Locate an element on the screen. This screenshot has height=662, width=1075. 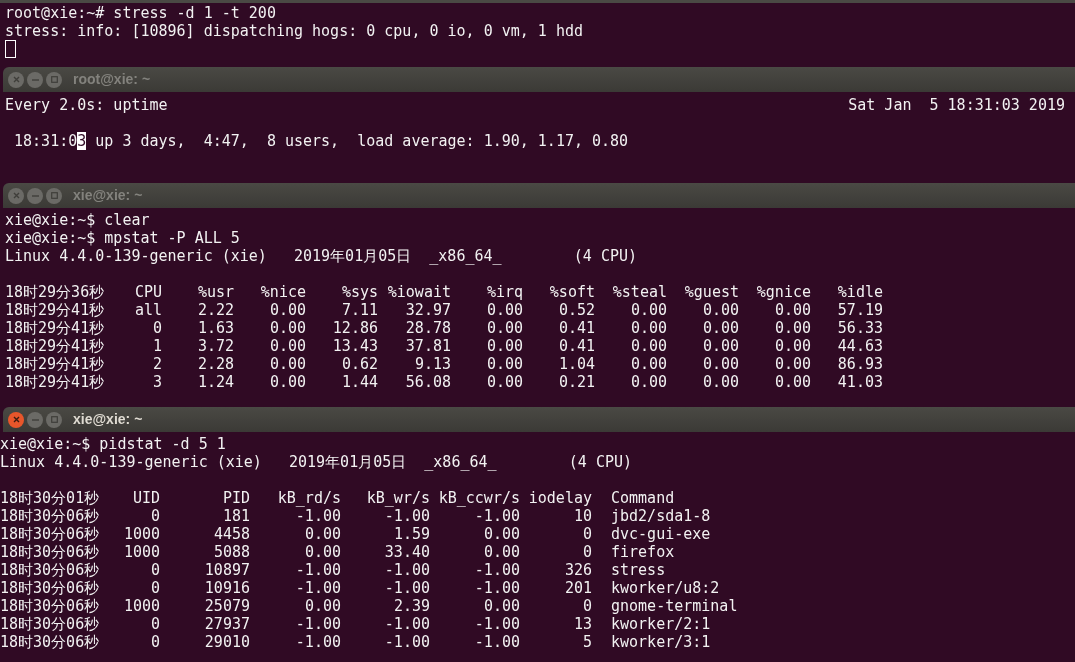
table-cell: 10916 is located at coordinates (227, 588).